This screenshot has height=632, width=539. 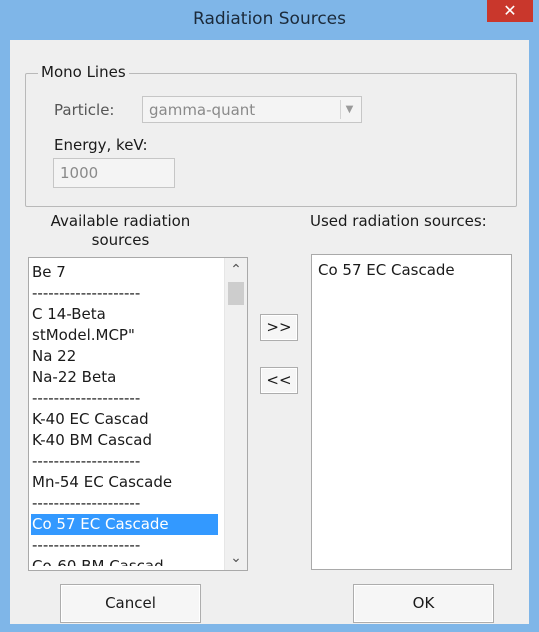 What do you see at coordinates (124, 561) in the screenshot?
I see `list-item: Co-60 BM Cascad` at bounding box center [124, 561].